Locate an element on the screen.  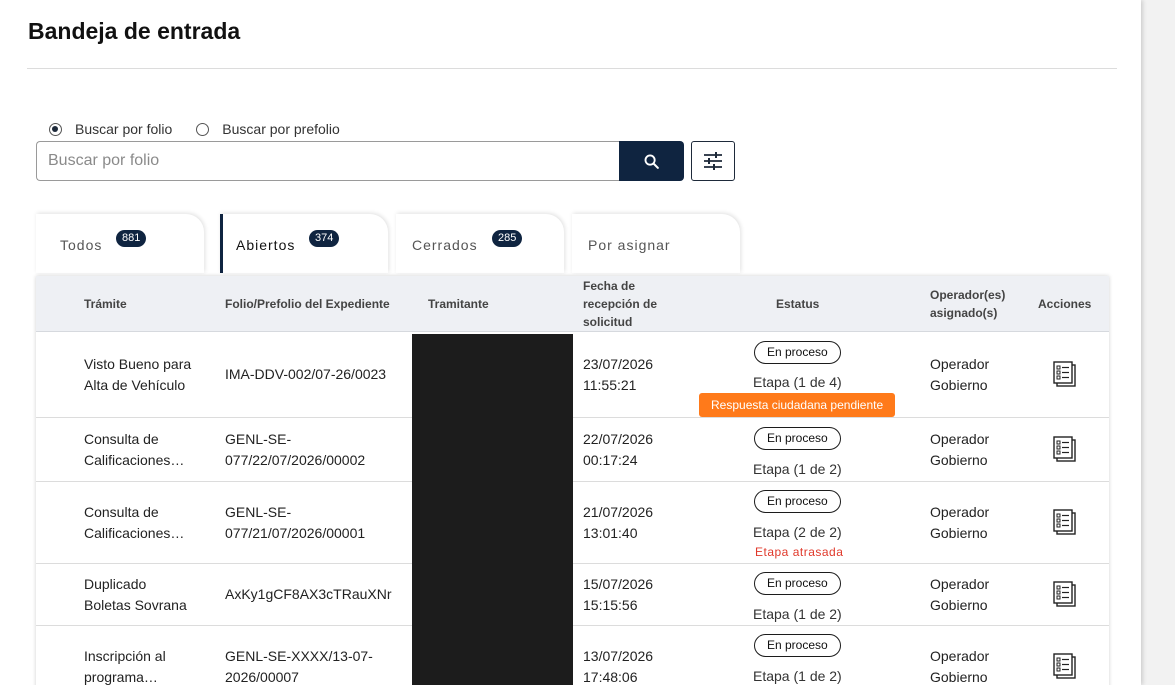
header-fecha: Fecha de recepción de solicitud is located at coordinates (620, 304).